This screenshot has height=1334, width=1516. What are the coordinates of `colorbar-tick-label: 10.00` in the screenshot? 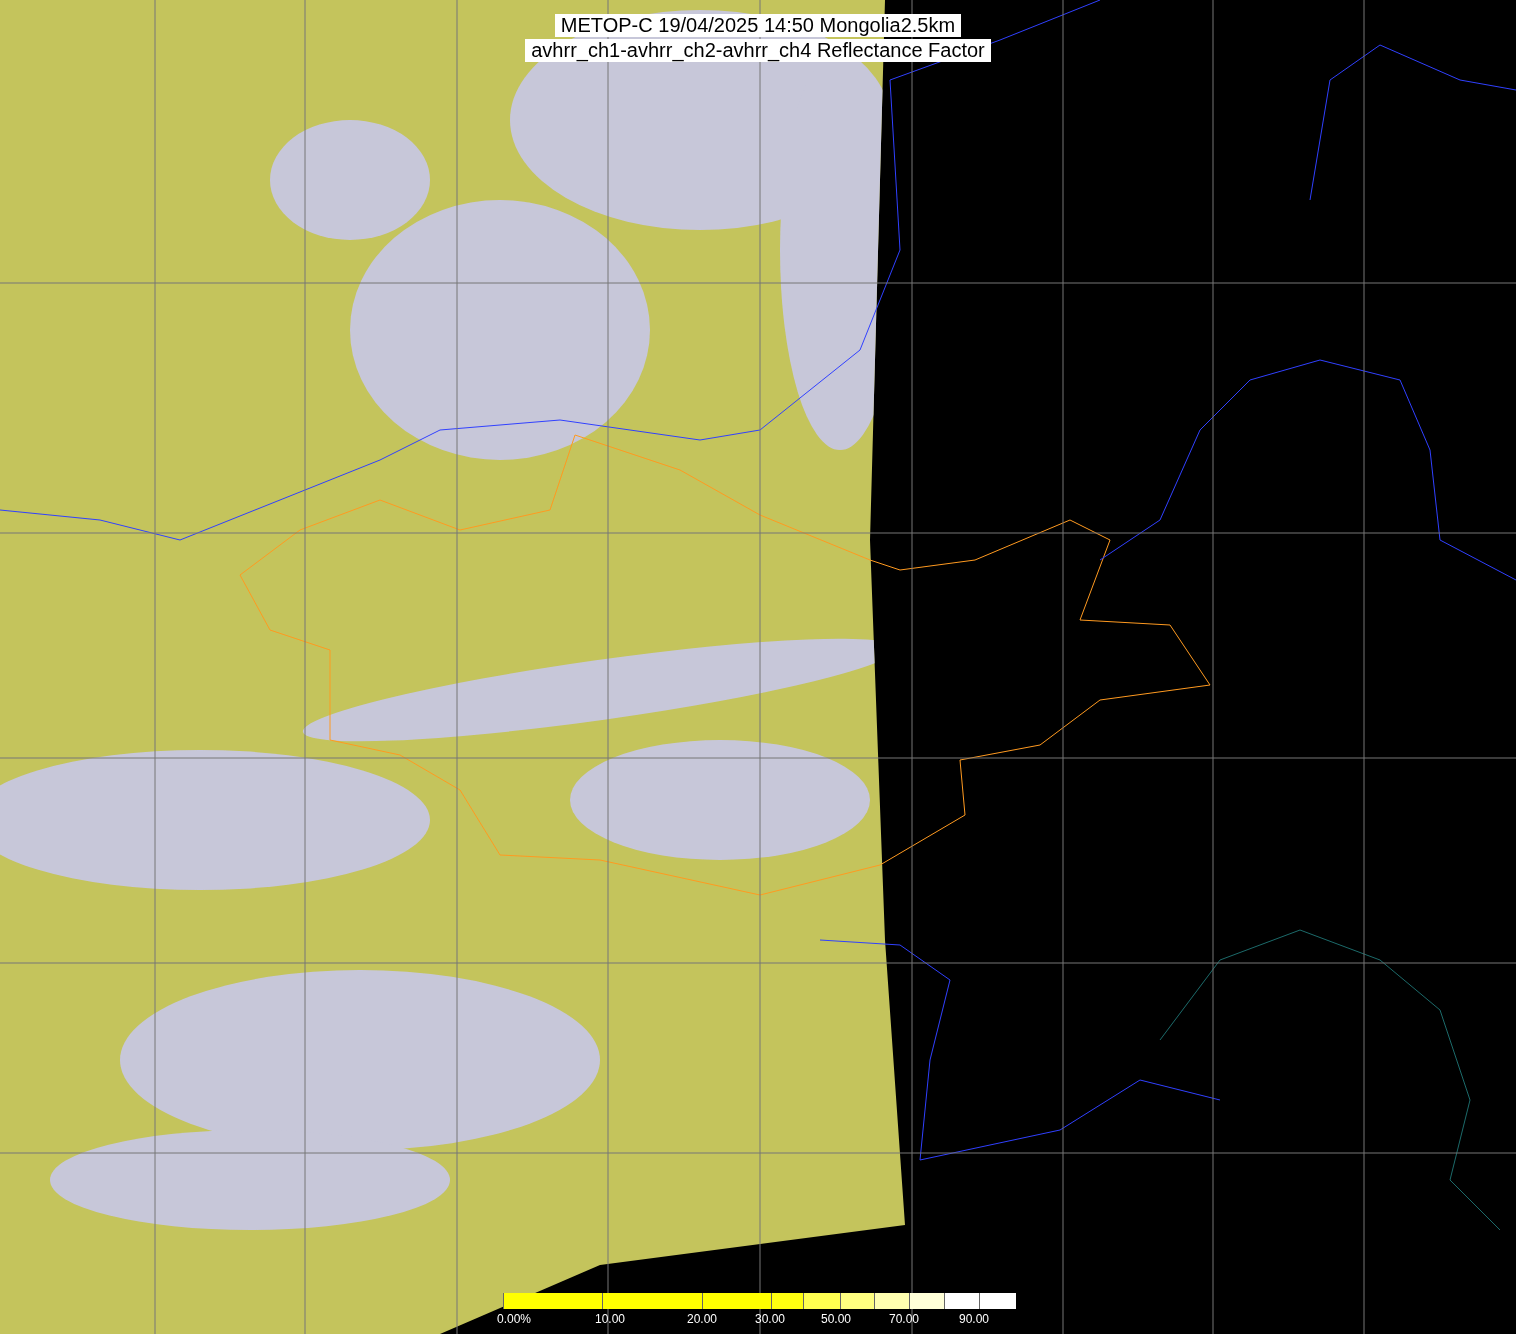 It's located at (610, 1319).